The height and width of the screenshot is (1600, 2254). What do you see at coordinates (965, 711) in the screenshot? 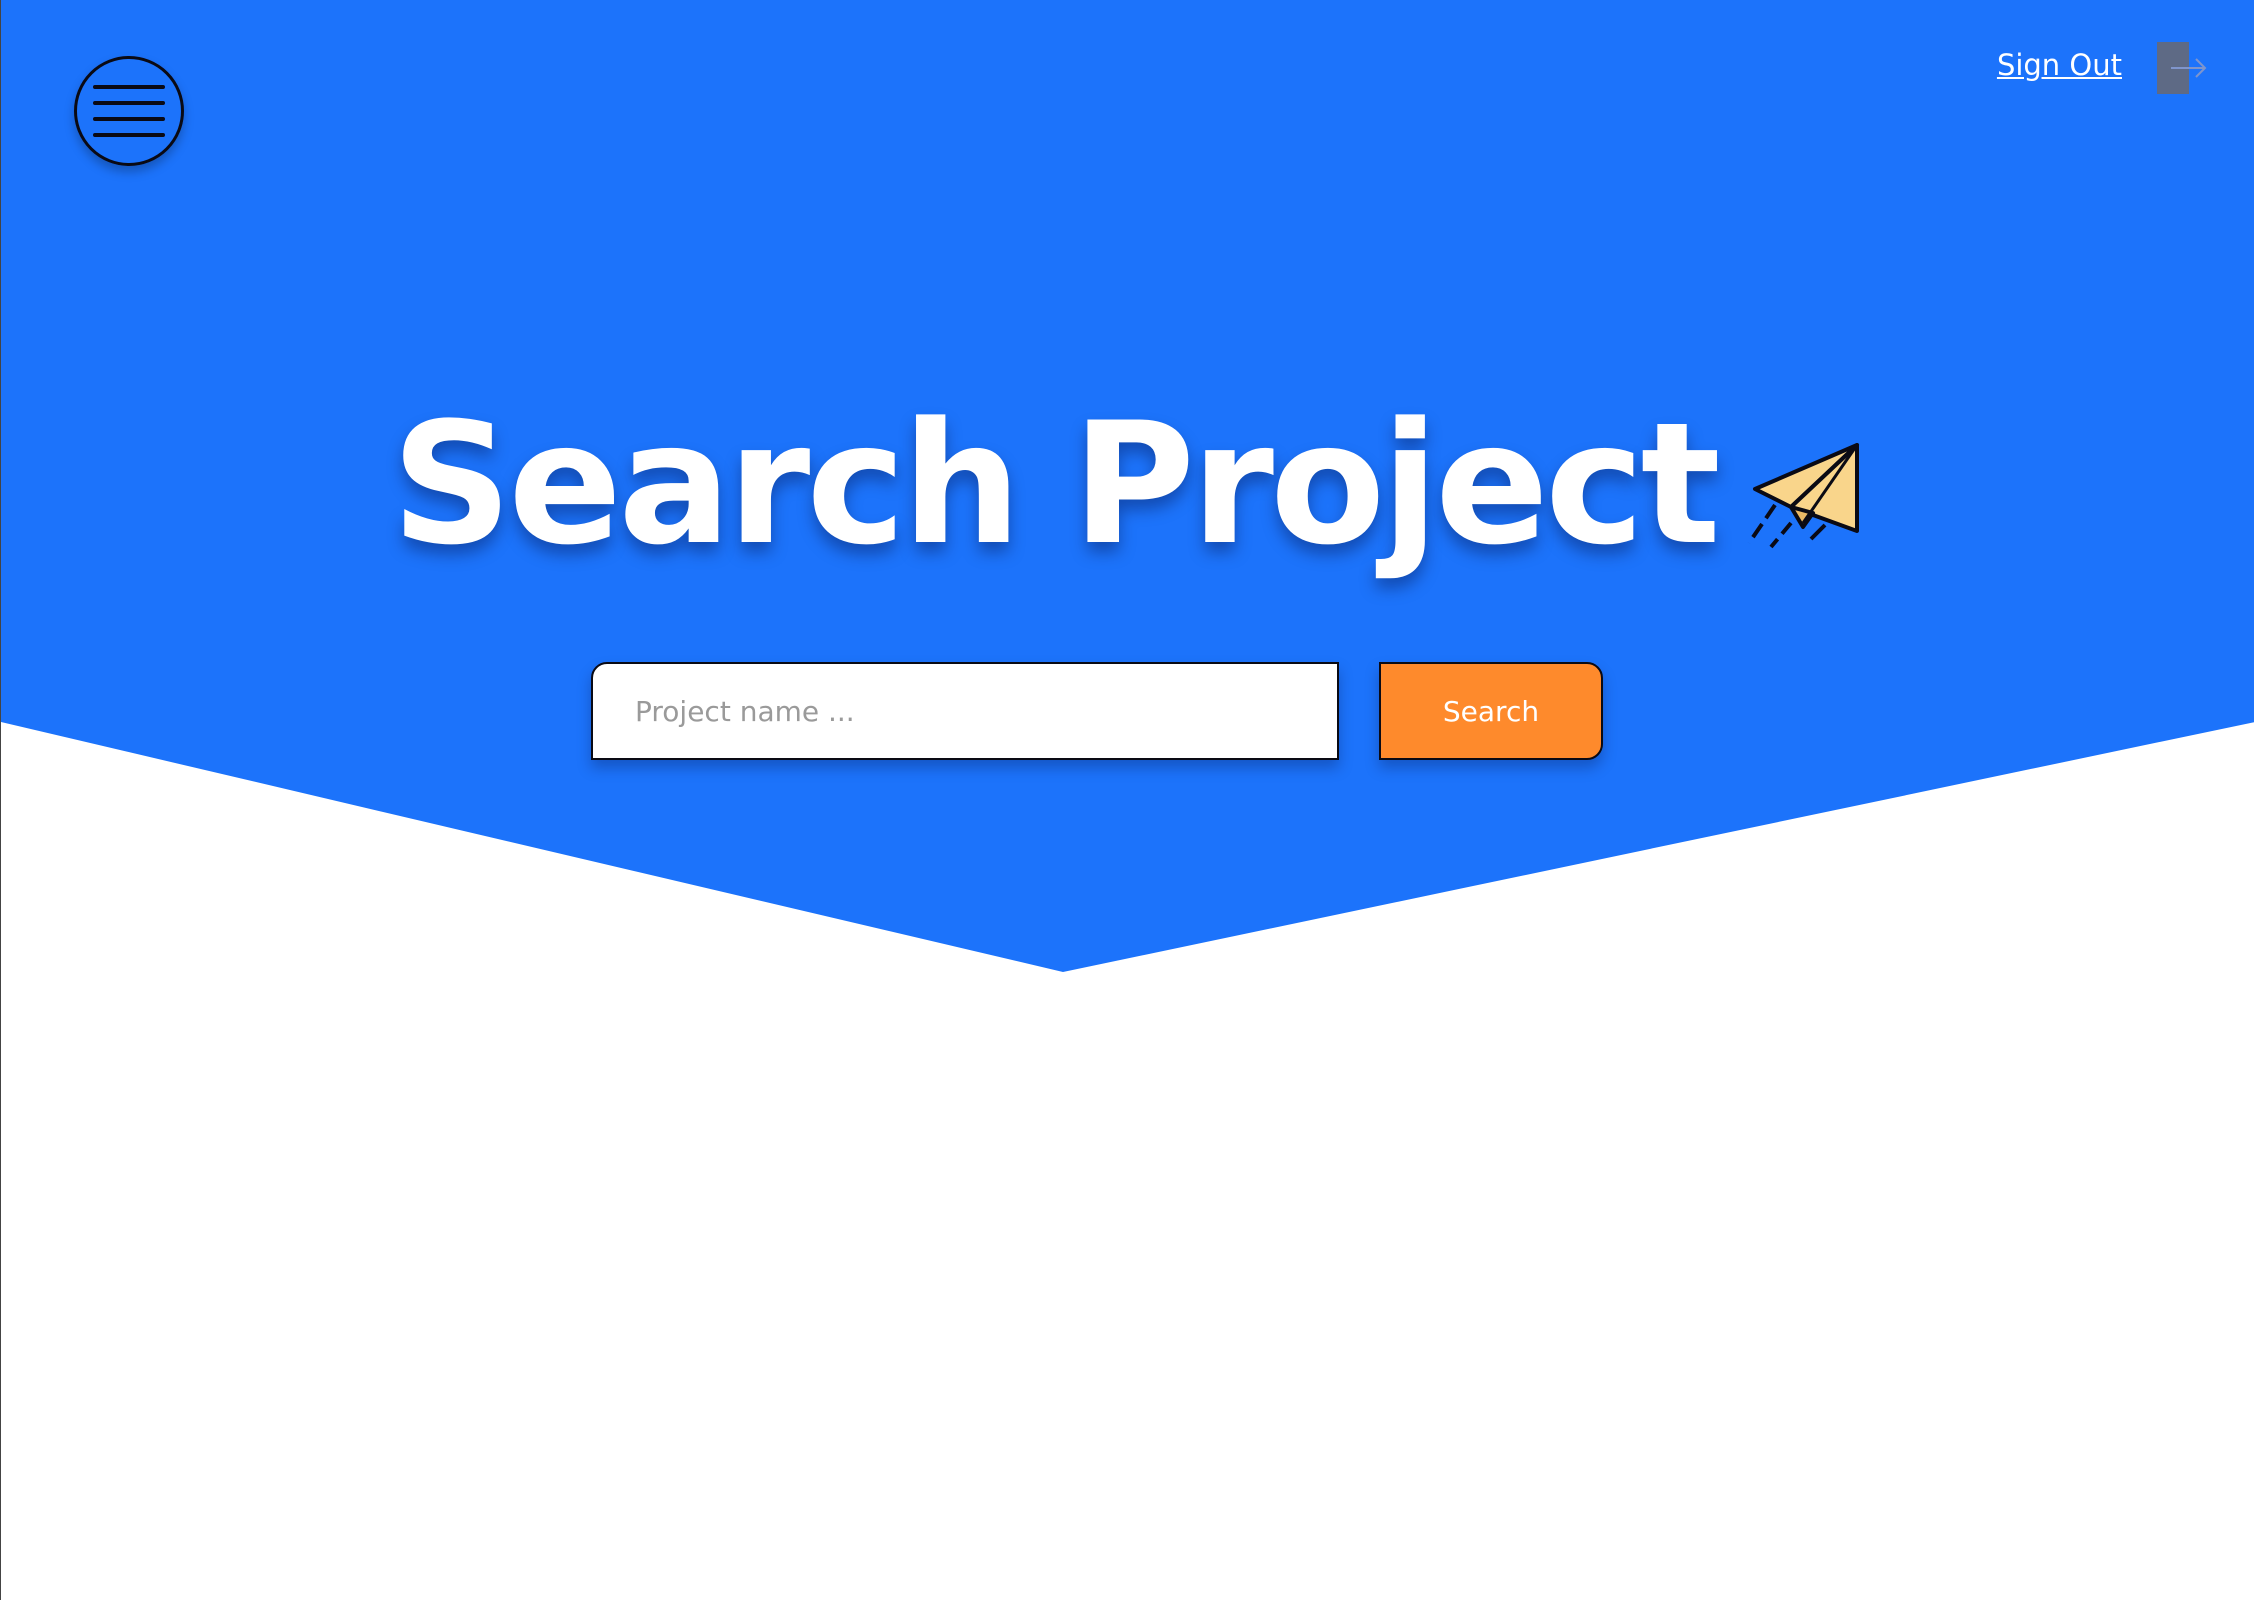
I see `search-input` at bounding box center [965, 711].